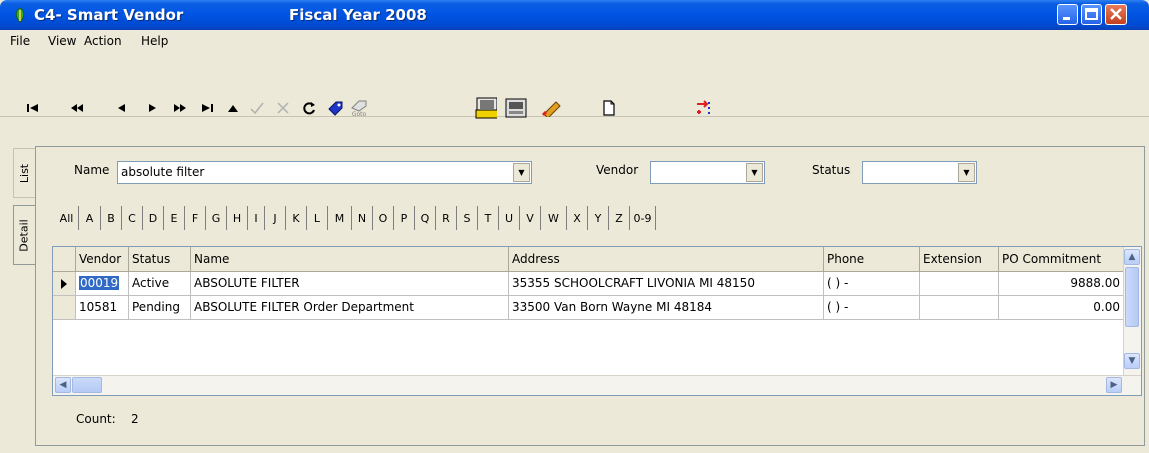  Describe the element at coordinates (317, 218) in the screenshot. I see `alpha-tab: L` at that location.